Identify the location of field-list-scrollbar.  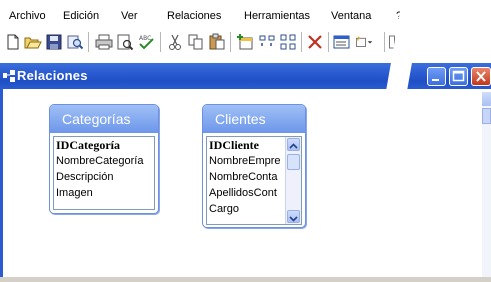
(293, 180).